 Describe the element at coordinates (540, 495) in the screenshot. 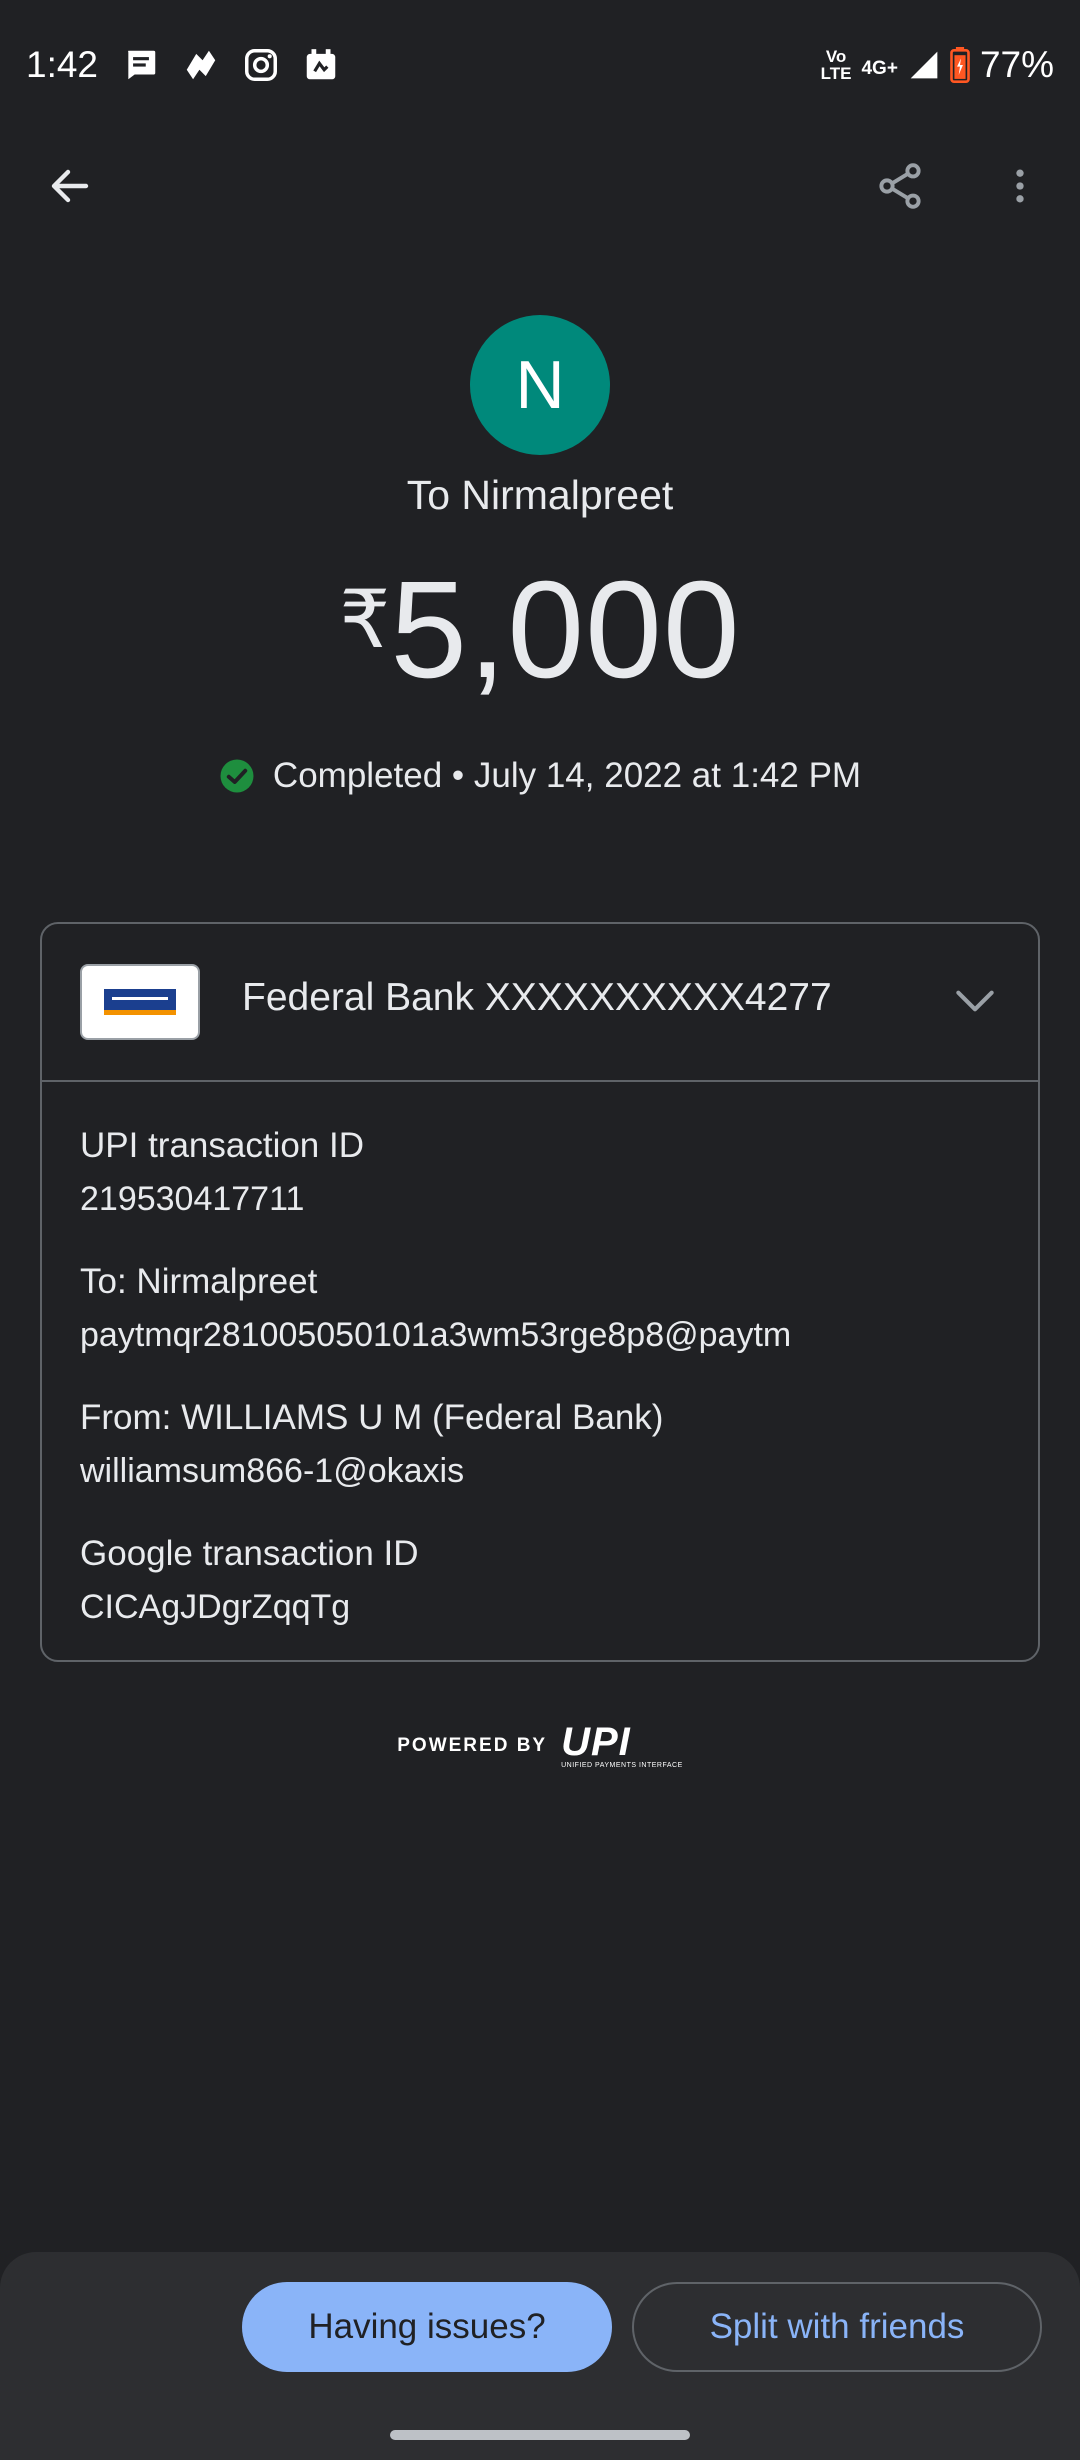

I see `recipient-name: To Nirmalpreet` at that location.